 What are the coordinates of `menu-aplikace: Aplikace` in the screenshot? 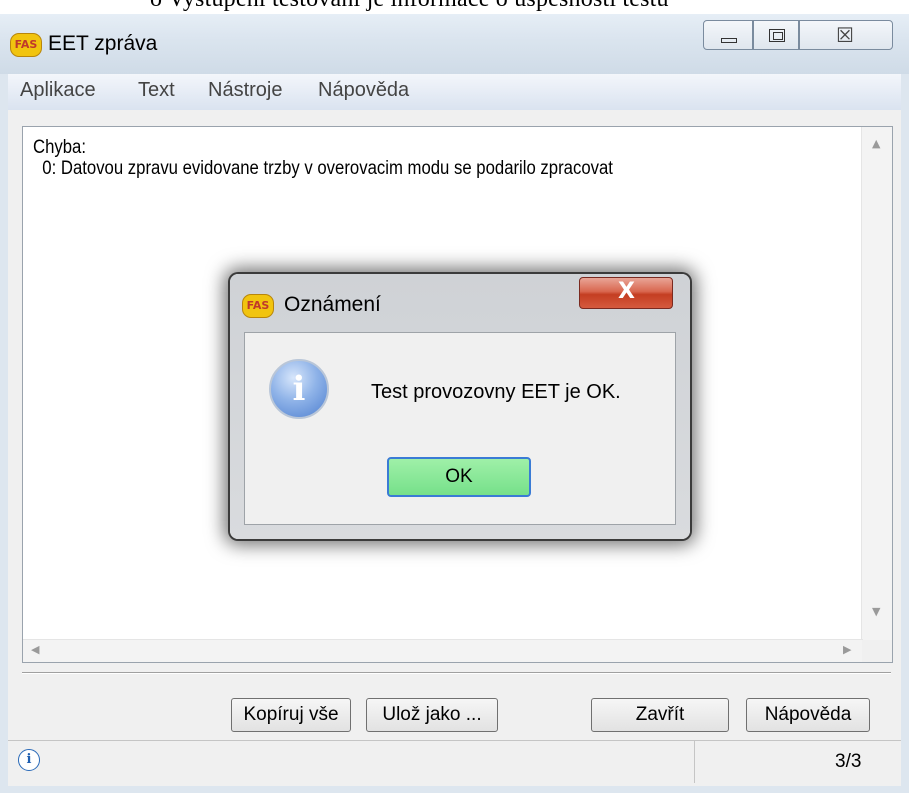 It's located at (58, 90).